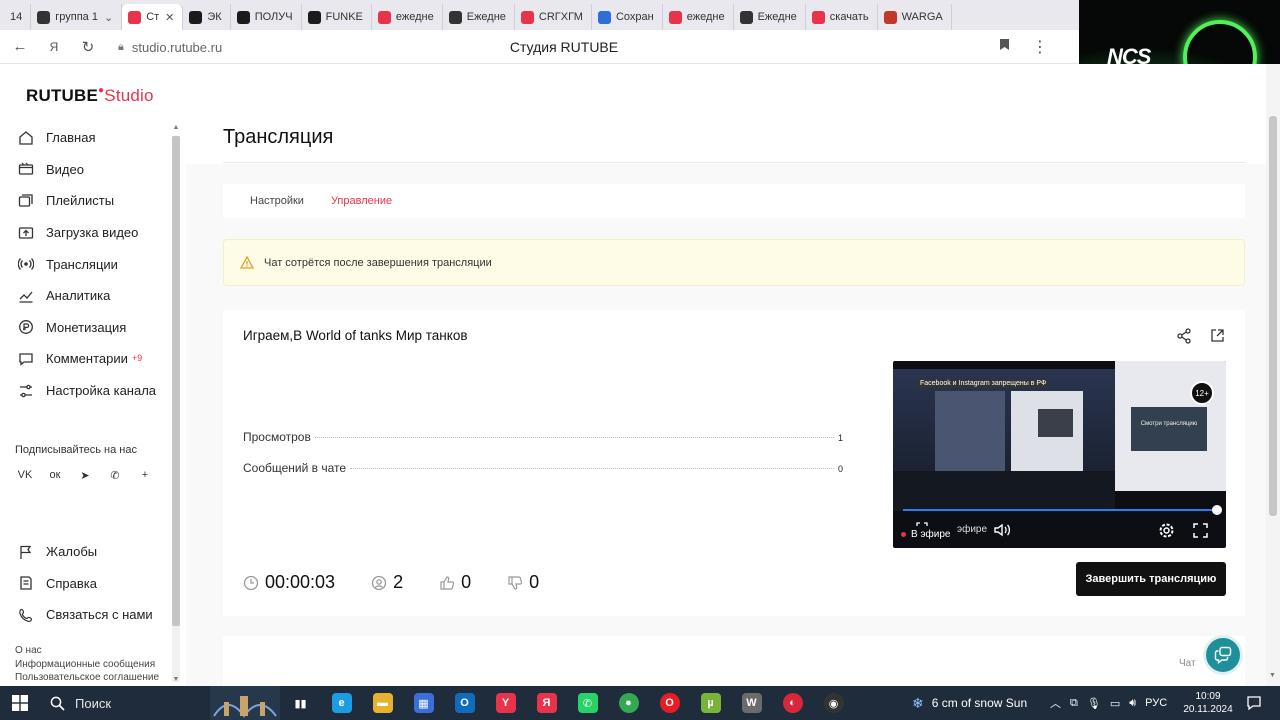  I want to click on microphone-icon: 🎙︎, so click(1094, 703).